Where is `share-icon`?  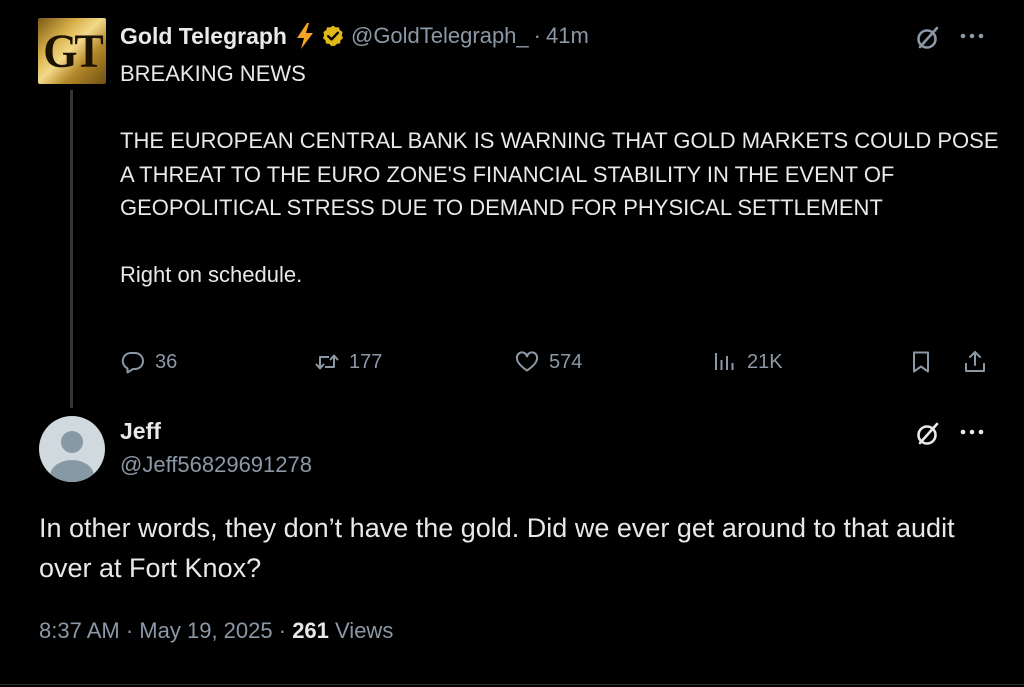
share-icon is located at coordinates (975, 361).